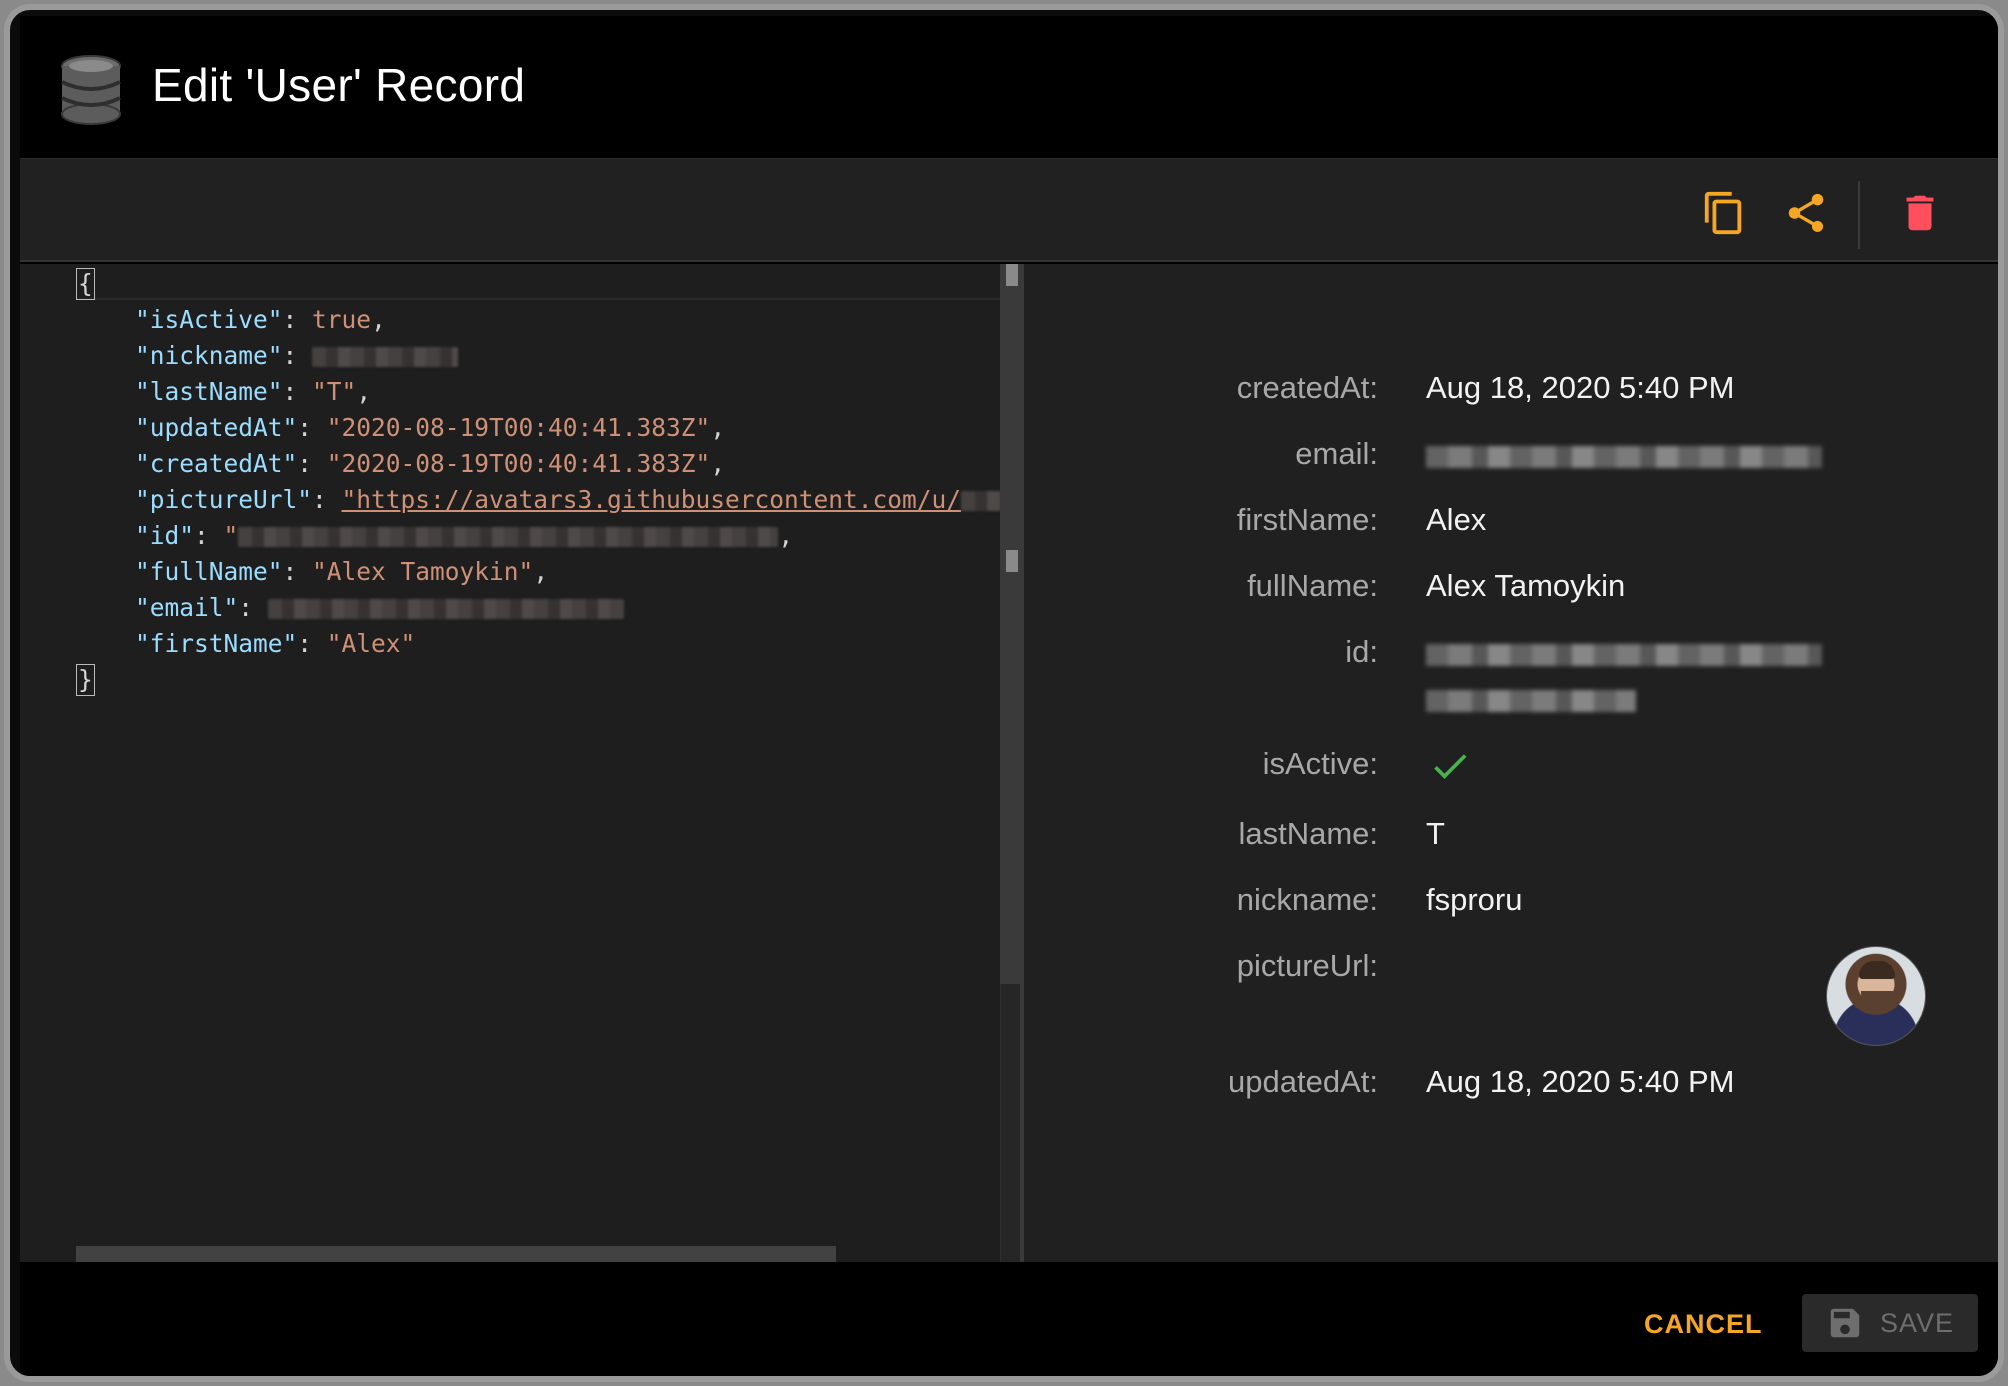  I want to click on share-button, so click(1806, 213).